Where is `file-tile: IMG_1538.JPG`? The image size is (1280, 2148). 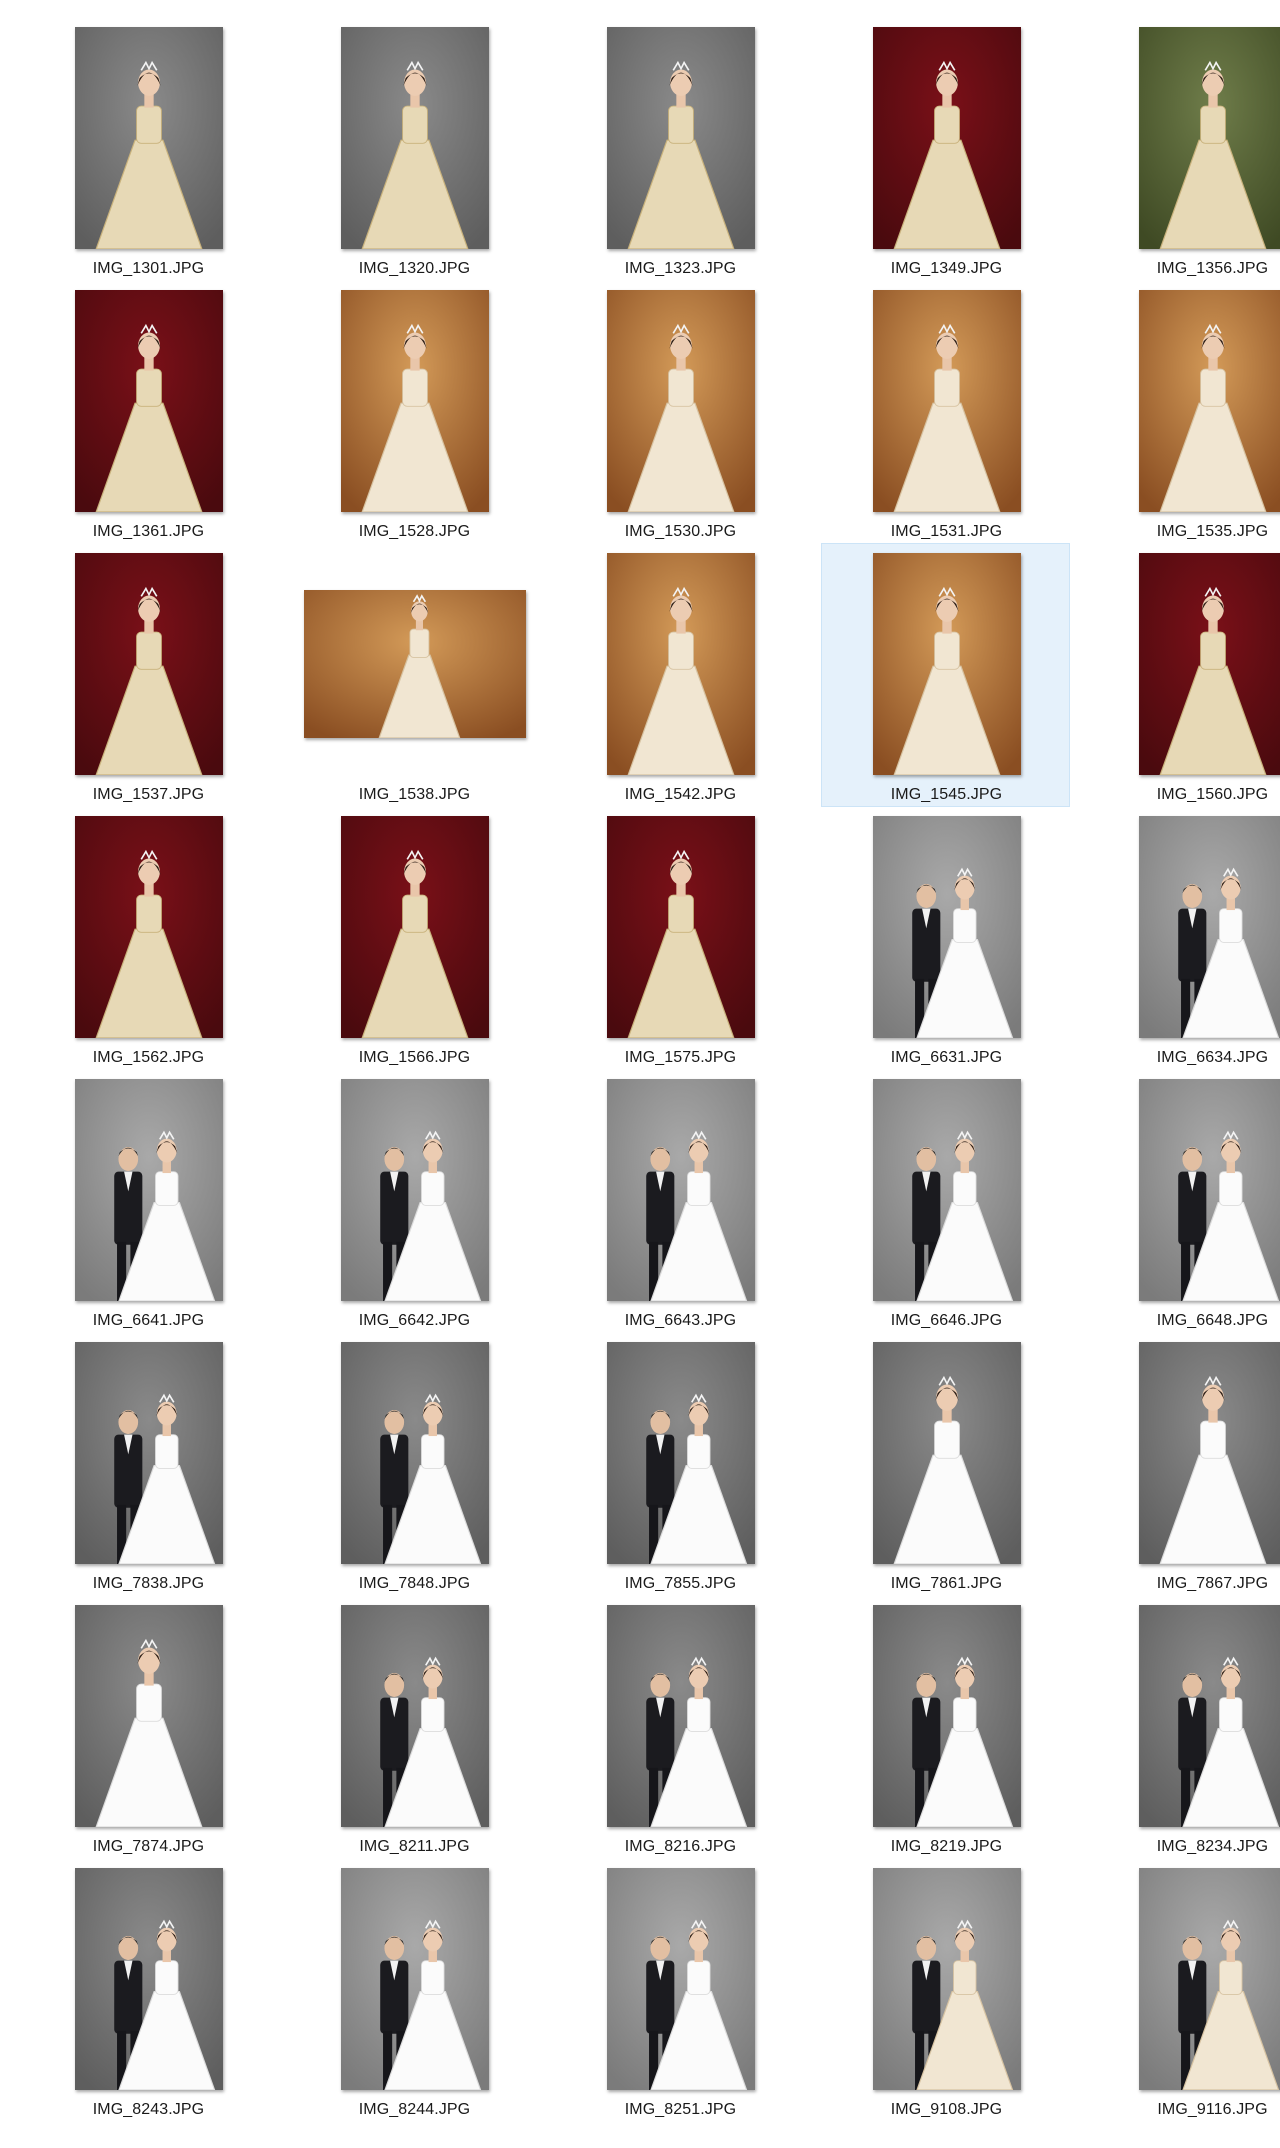 file-tile: IMG_1538.JPG is located at coordinates (413, 675).